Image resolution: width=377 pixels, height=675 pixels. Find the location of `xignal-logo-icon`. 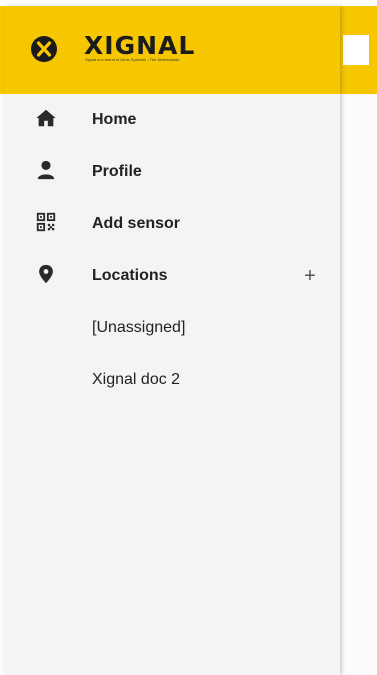

xignal-logo-icon is located at coordinates (44, 49).